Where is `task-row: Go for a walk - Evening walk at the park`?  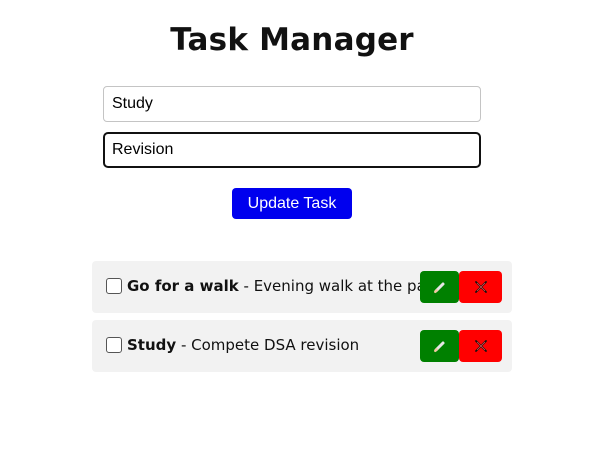
task-row: Go for a walk - Evening walk at the park is located at coordinates (302, 287).